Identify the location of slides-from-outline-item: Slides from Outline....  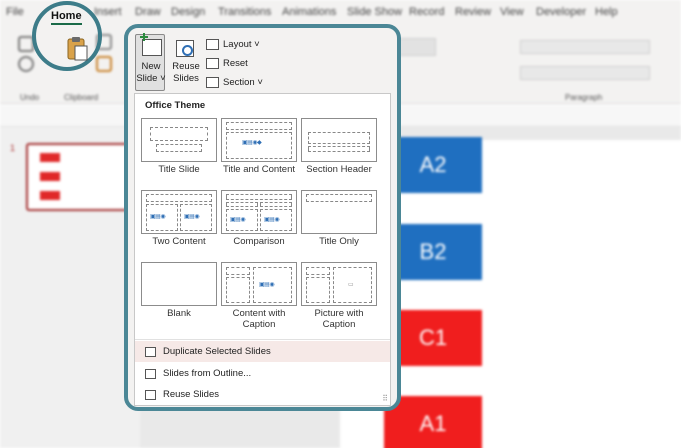
(262, 373).